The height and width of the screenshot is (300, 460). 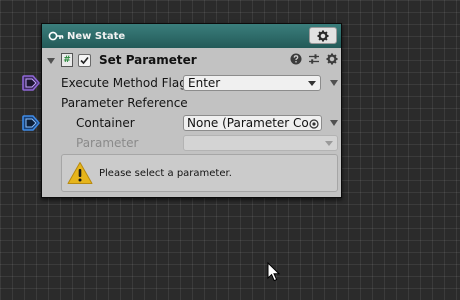 What do you see at coordinates (31, 123) in the screenshot?
I see `container-input-port` at bounding box center [31, 123].